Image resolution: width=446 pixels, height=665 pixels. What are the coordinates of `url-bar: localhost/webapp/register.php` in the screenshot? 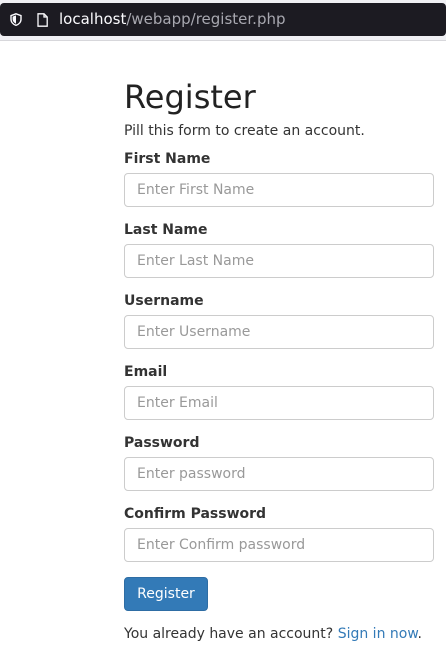 It's located at (223, 19).